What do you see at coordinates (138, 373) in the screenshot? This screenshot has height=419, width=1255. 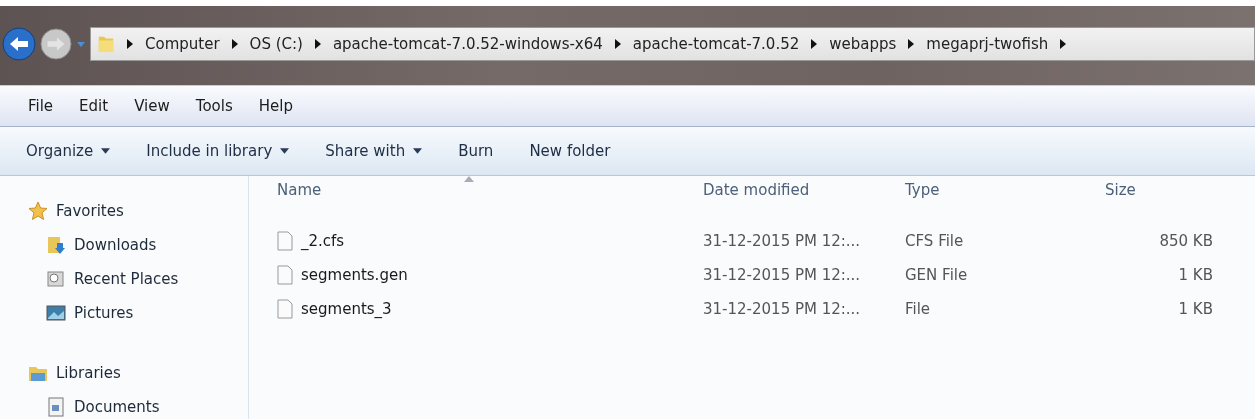 I see `sidebar-item: Libraries` at bounding box center [138, 373].